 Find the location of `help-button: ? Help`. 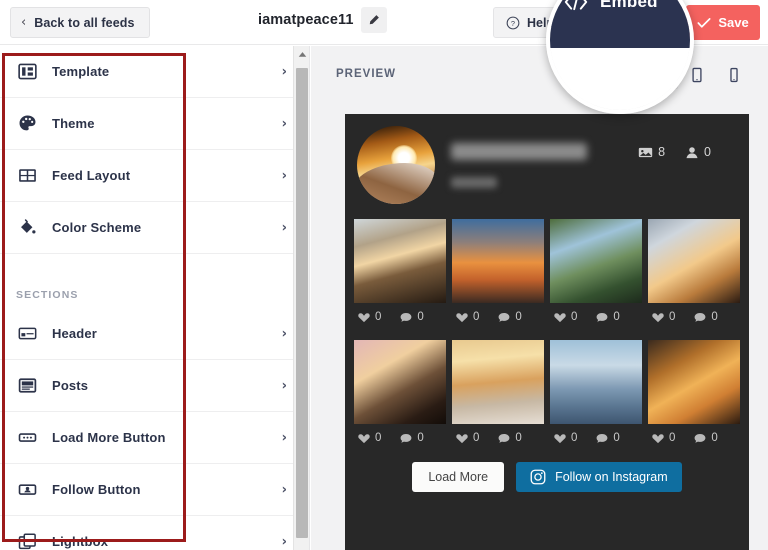

help-button: ? Help is located at coordinates (530, 22).